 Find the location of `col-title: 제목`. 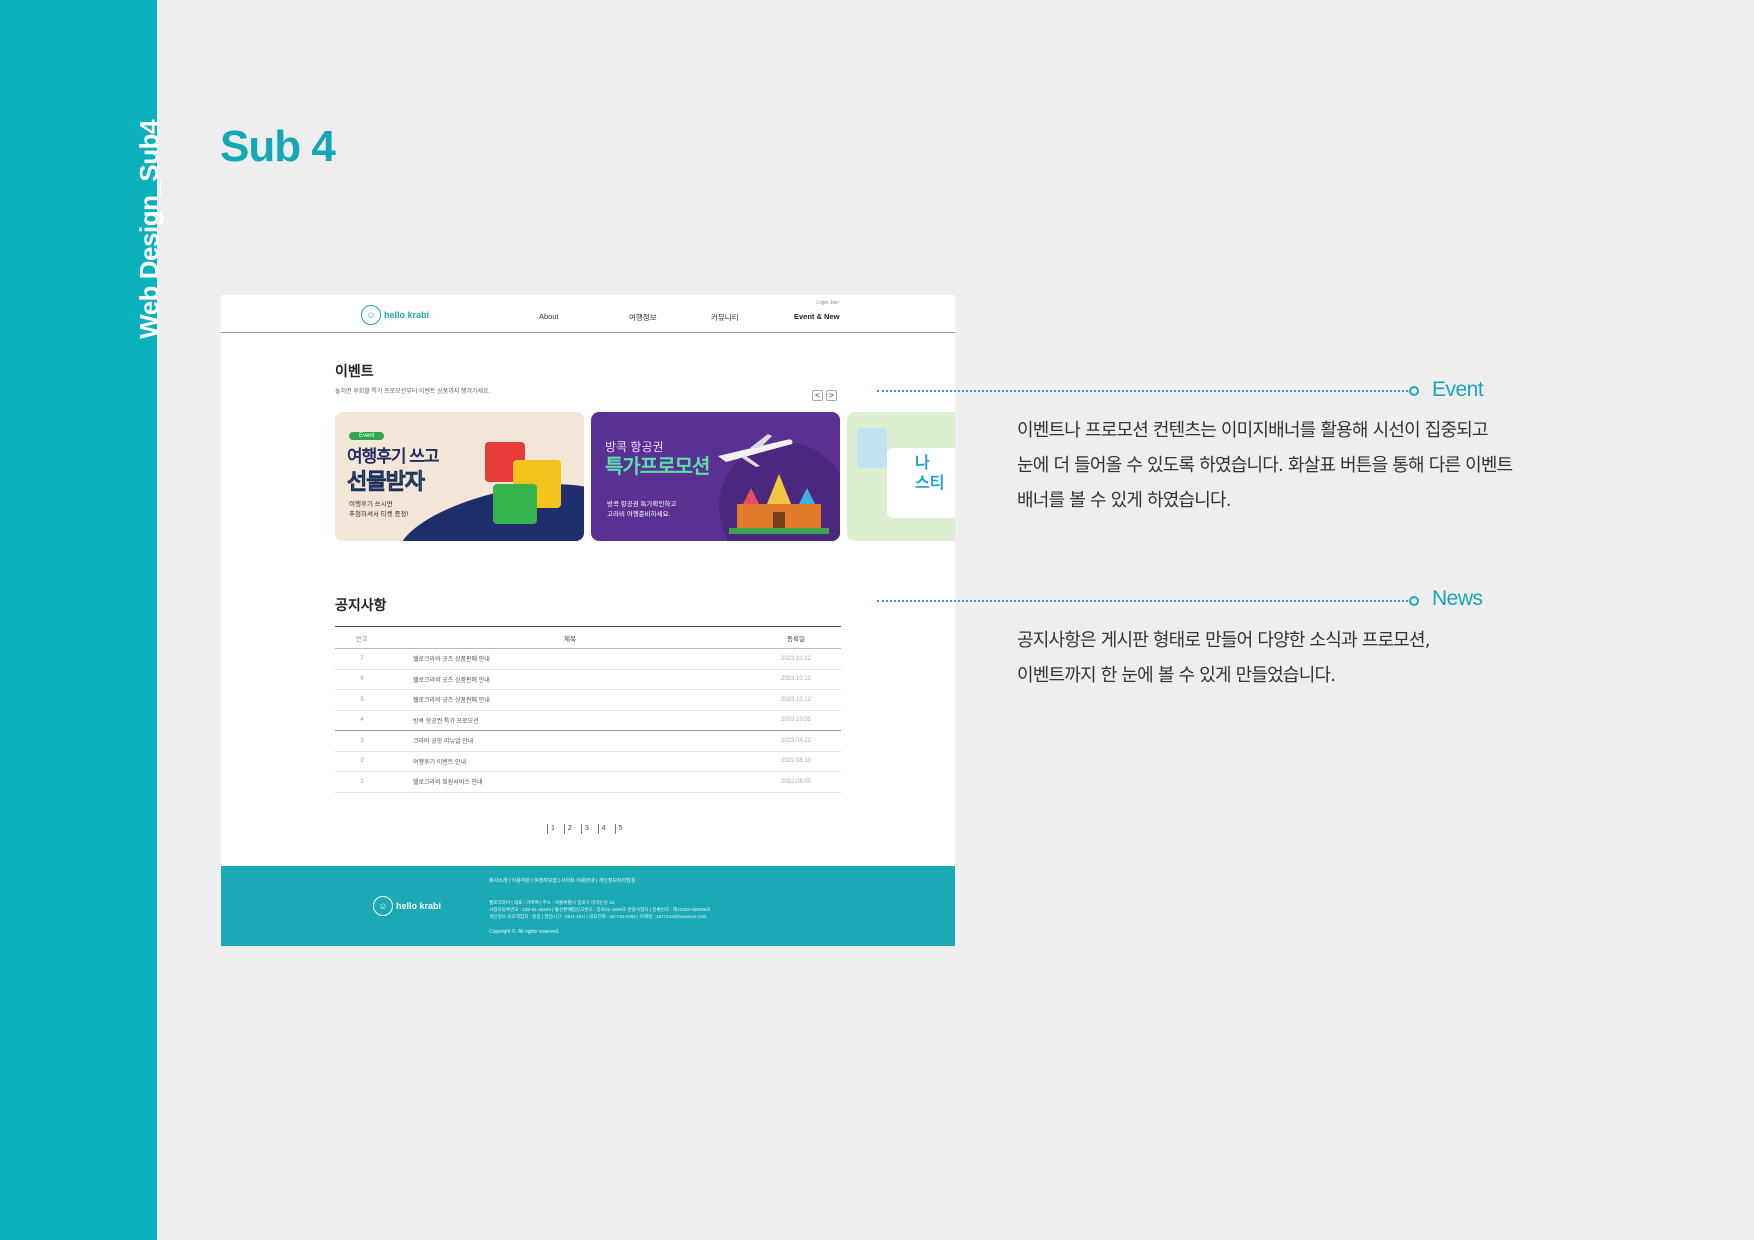

col-title: 제목 is located at coordinates (570, 639).